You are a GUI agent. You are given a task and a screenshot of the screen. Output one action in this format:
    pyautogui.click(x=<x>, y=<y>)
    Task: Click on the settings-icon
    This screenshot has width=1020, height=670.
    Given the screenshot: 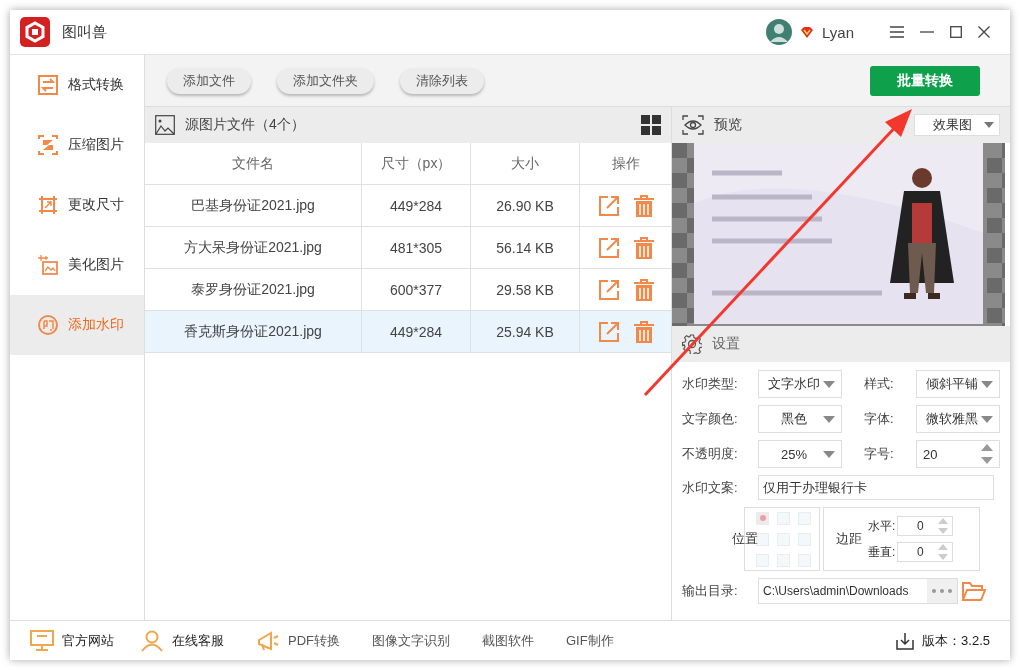 What is the action you would take?
    pyautogui.click(x=692, y=344)
    